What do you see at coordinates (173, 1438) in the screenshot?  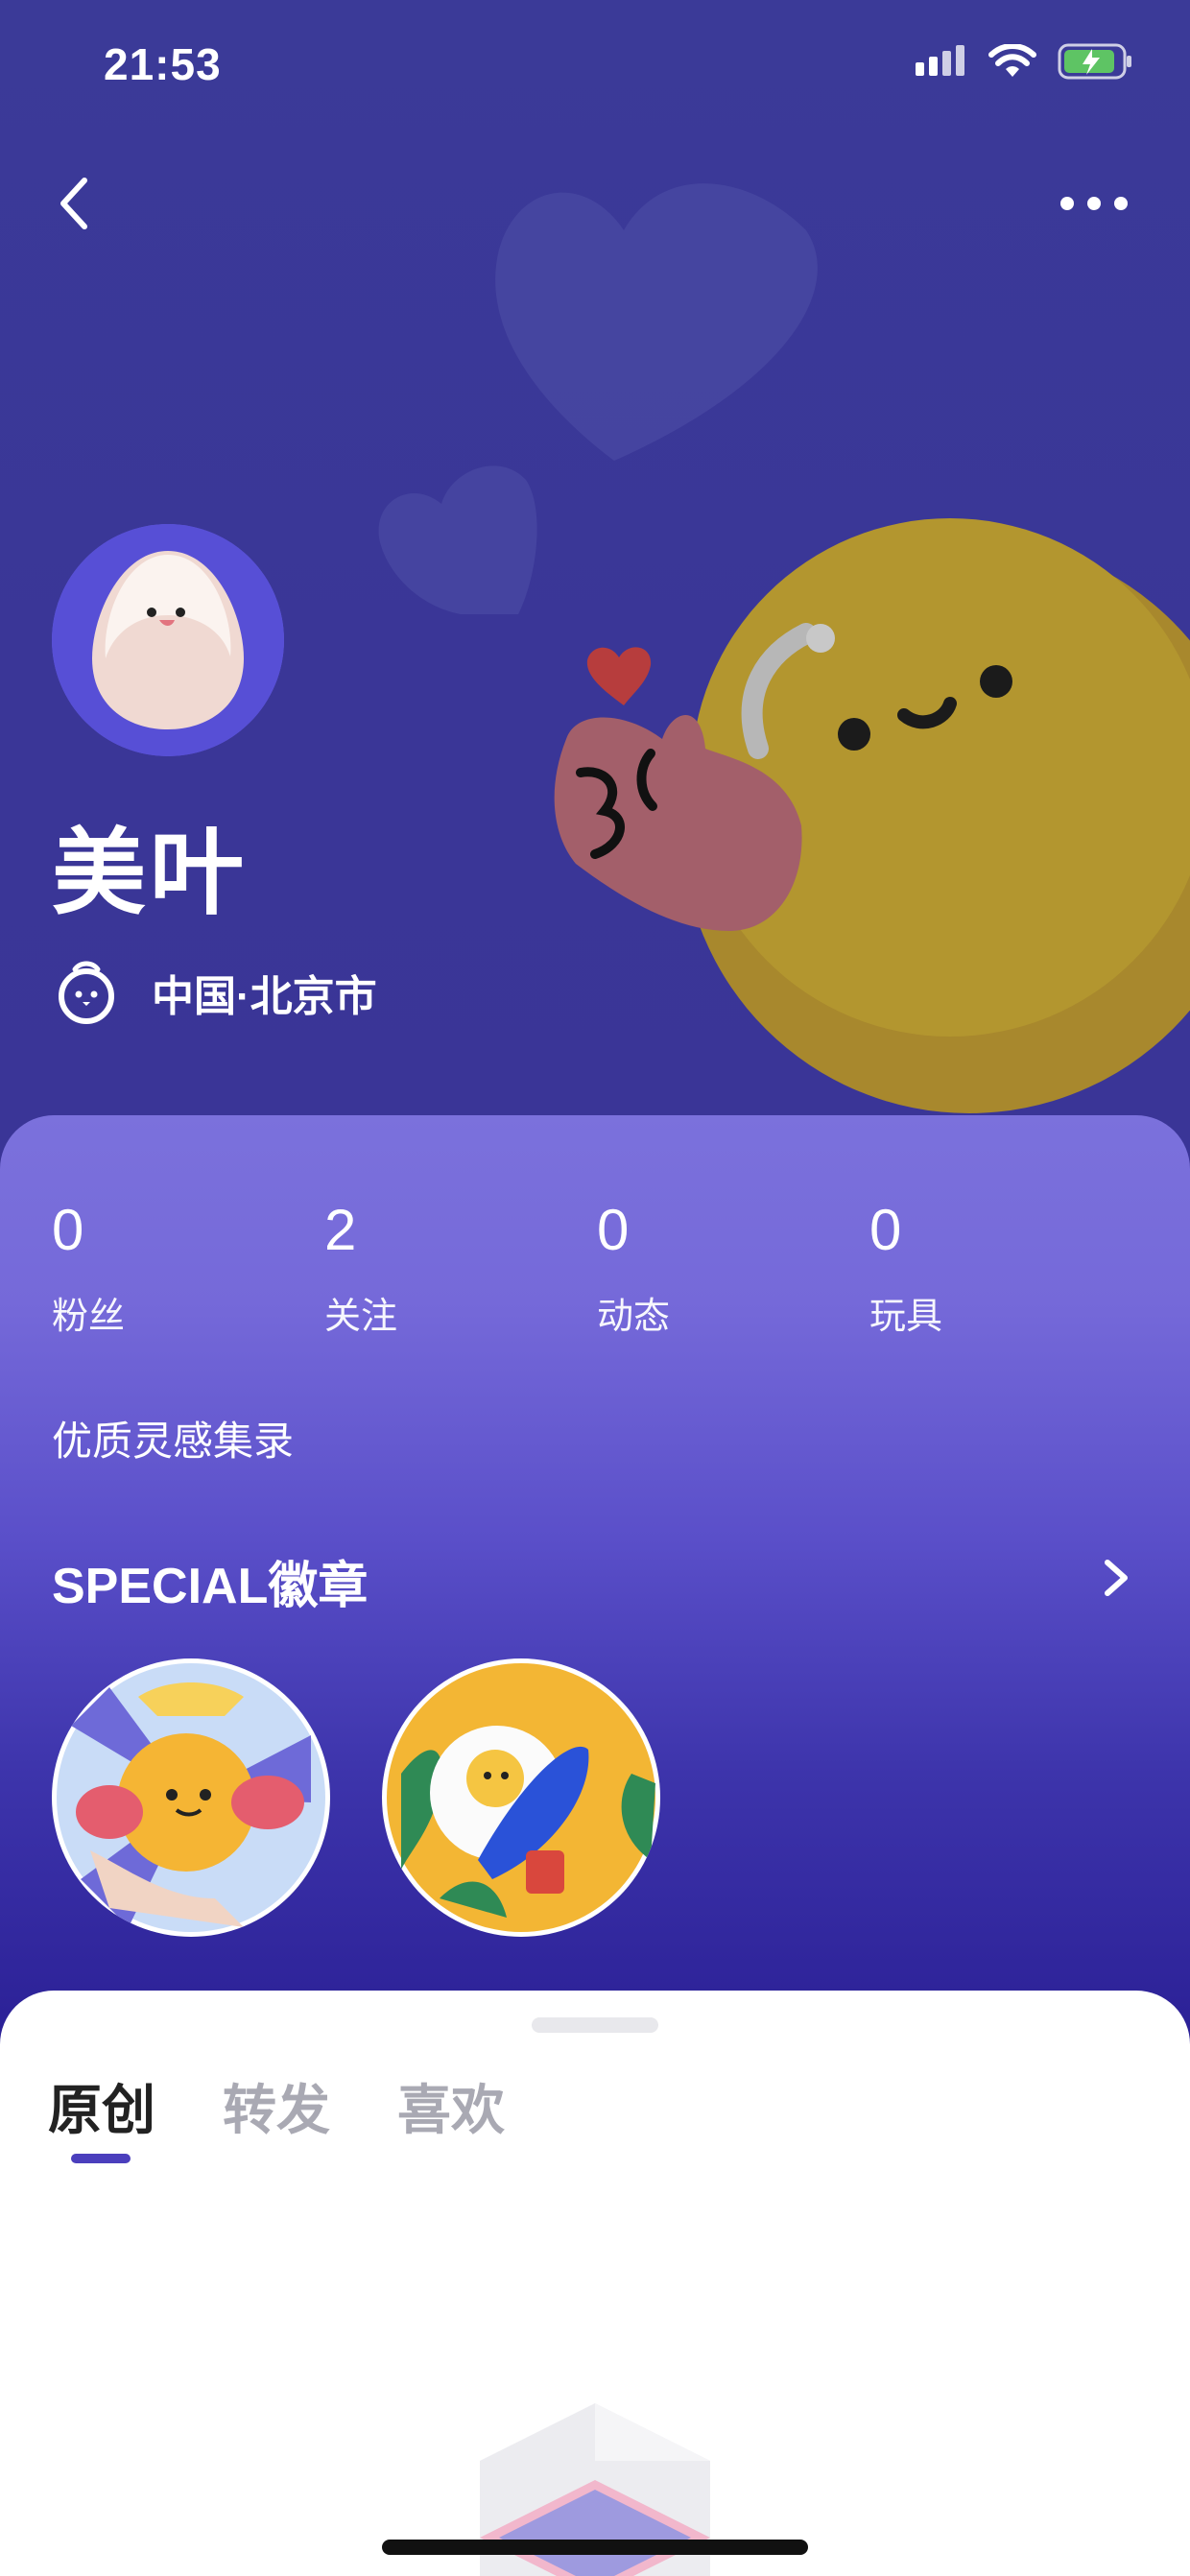 I see `inspiration-collection-link: 优质灵感集录` at bounding box center [173, 1438].